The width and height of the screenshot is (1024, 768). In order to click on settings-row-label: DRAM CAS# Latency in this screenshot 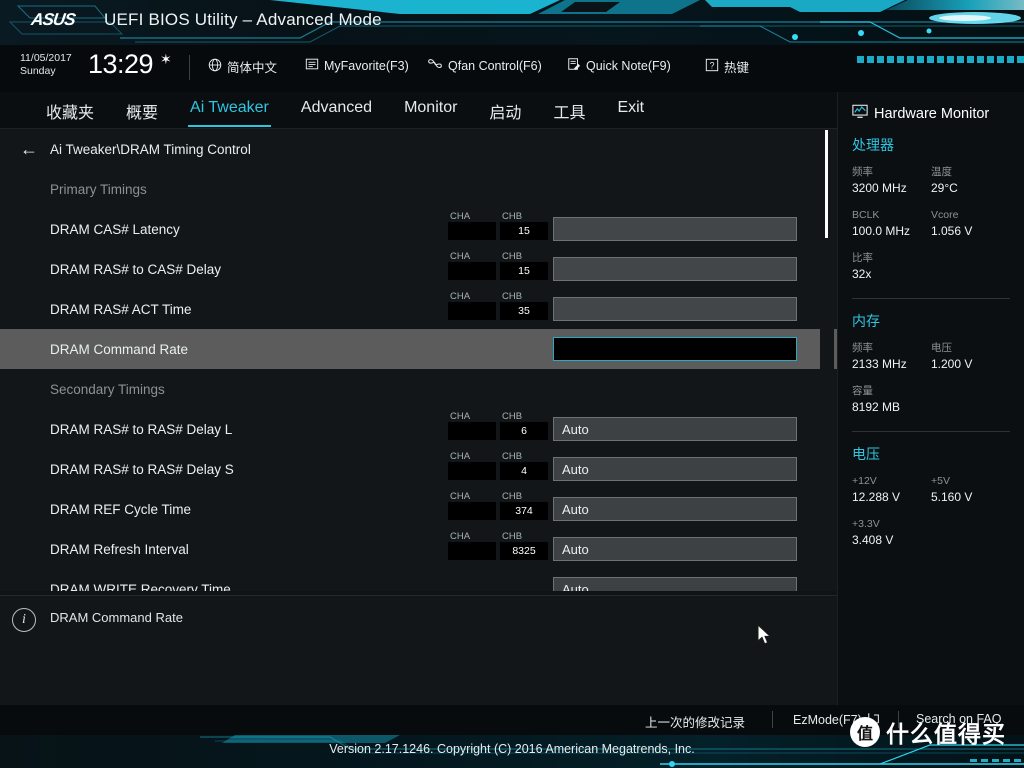, I will do `click(115, 229)`.